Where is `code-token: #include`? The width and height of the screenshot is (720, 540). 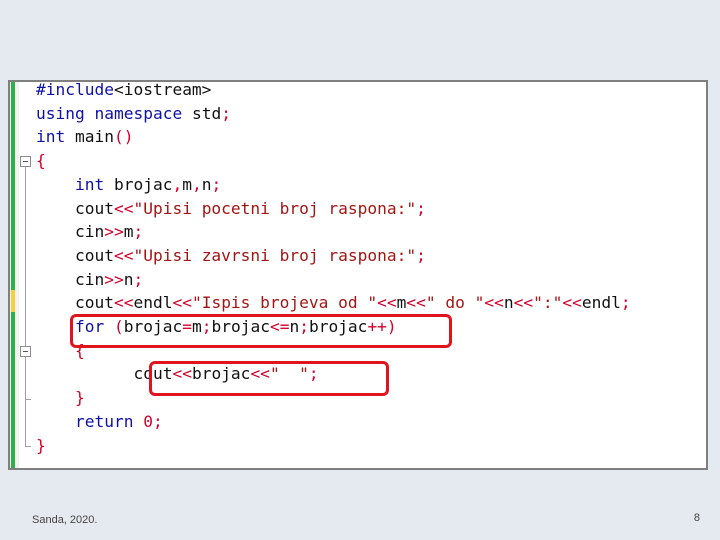
code-token: #include is located at coordinates (75, 89).